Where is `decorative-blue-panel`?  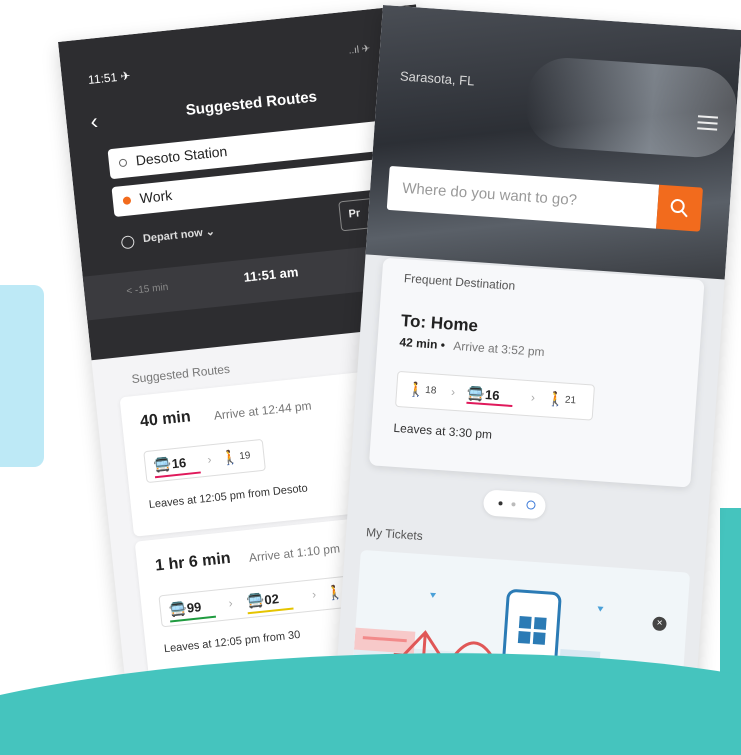
decorative-blue-panel is located at coordinates (22, 376).